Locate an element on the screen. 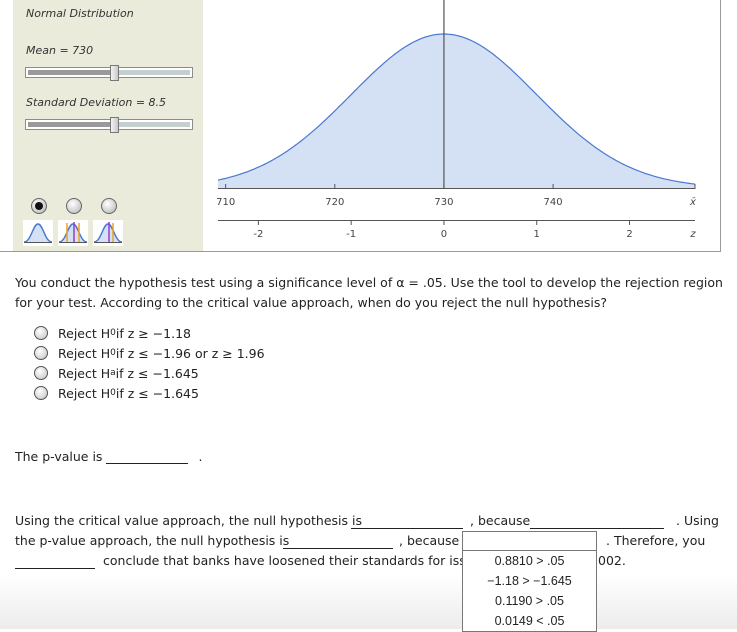 The image size is (737, 632). sd-slider is located at coordinates (109, 125).